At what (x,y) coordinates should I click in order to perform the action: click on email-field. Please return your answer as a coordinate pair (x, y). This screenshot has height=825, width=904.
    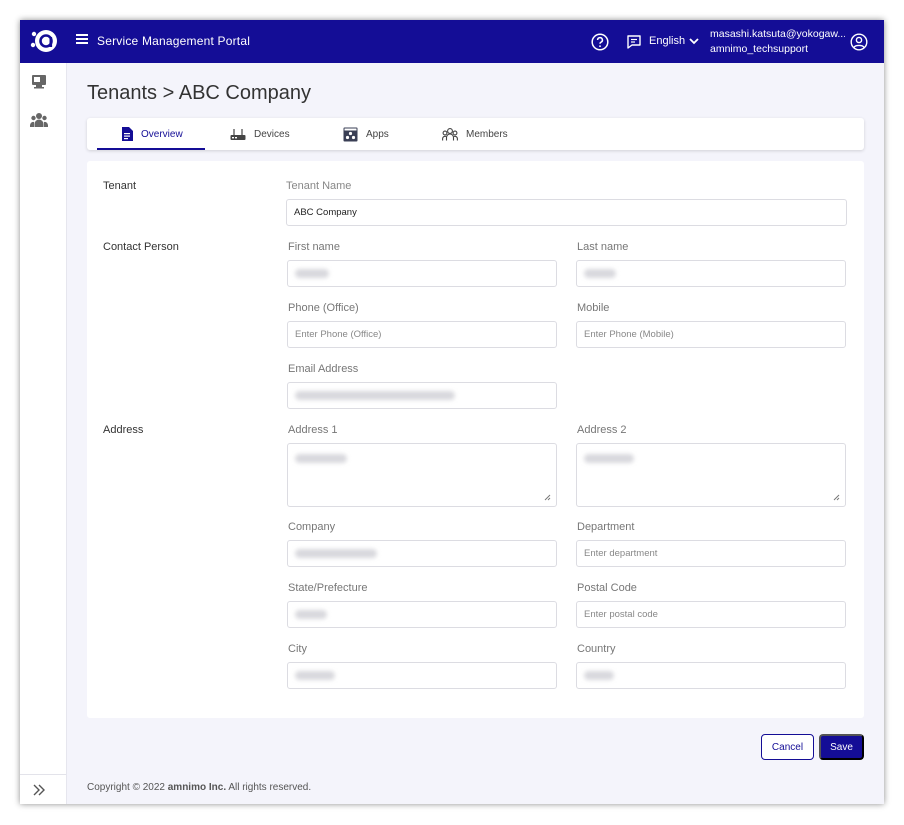
    Looking at the image, I should click on (422, 395).